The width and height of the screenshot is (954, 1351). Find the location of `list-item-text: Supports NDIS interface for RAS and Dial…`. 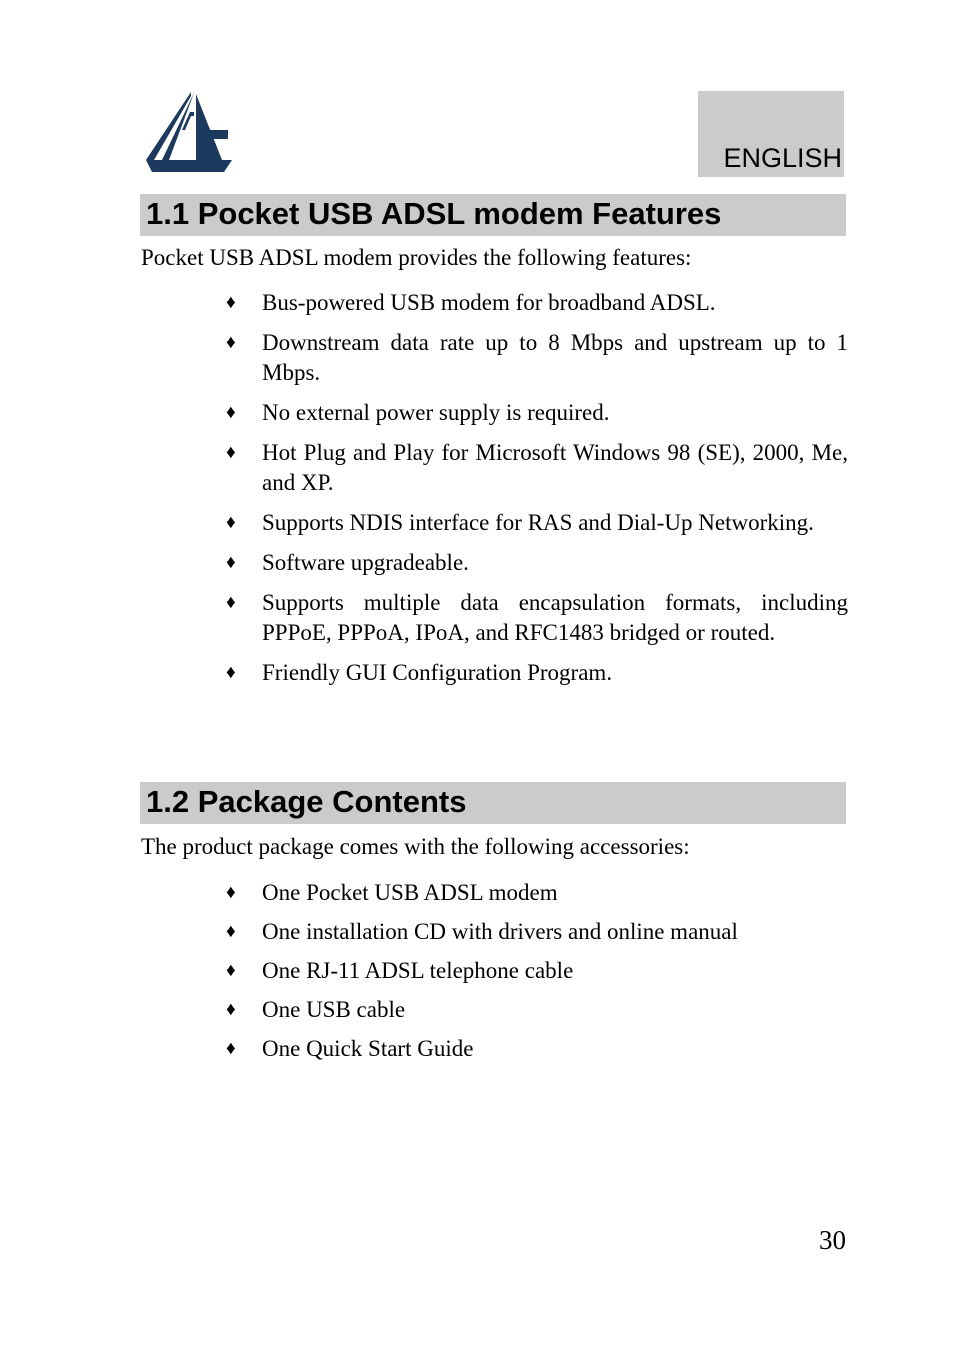

list-item-text: Supports NDIS interface for RAS and Dial… is located at coordinates (538, 522).